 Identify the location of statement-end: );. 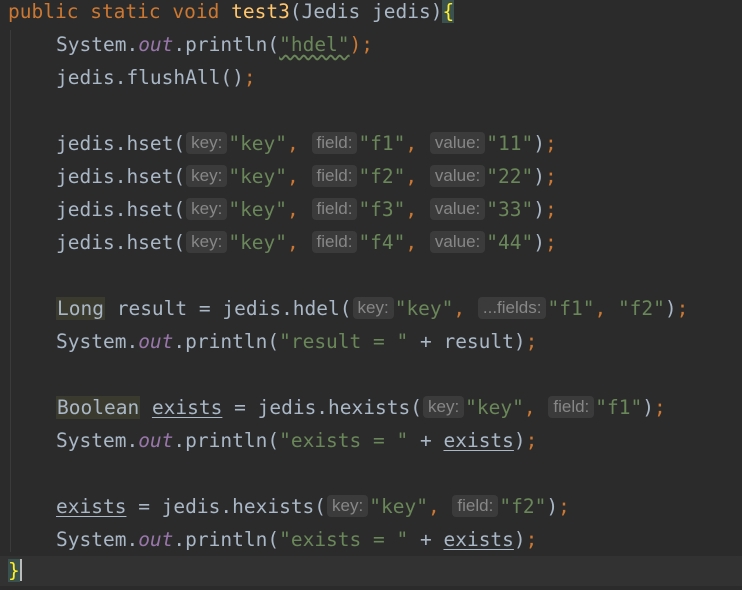
(361, 44).